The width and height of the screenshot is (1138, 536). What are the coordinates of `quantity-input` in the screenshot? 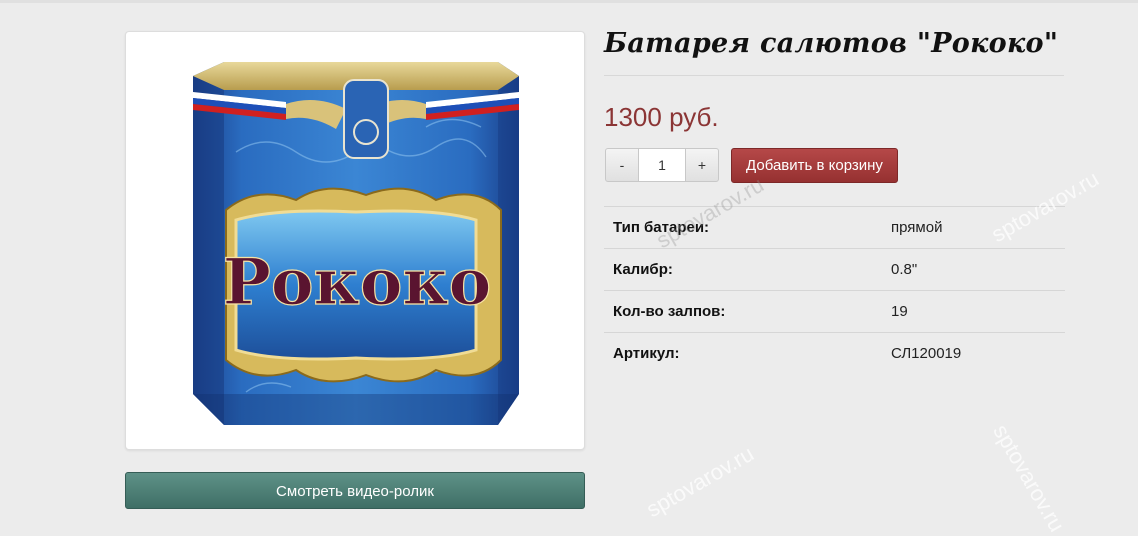 It's located at (662, 165).